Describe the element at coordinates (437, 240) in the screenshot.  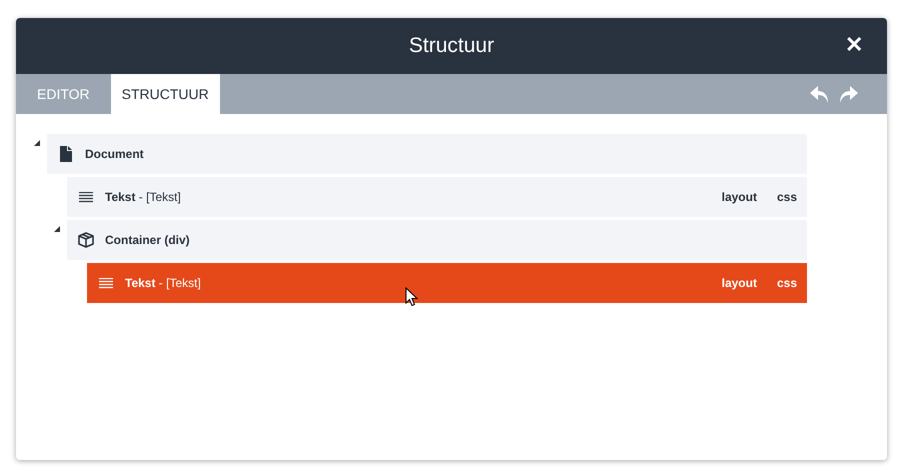
I see `tree-row: Container (div)` at that location.